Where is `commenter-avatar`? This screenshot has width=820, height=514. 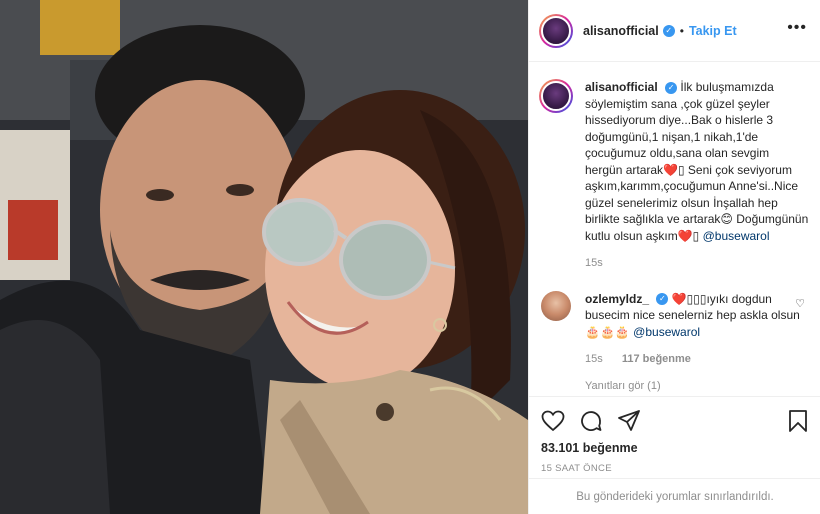 commenter-avatar is located at coordinates (556, 305).